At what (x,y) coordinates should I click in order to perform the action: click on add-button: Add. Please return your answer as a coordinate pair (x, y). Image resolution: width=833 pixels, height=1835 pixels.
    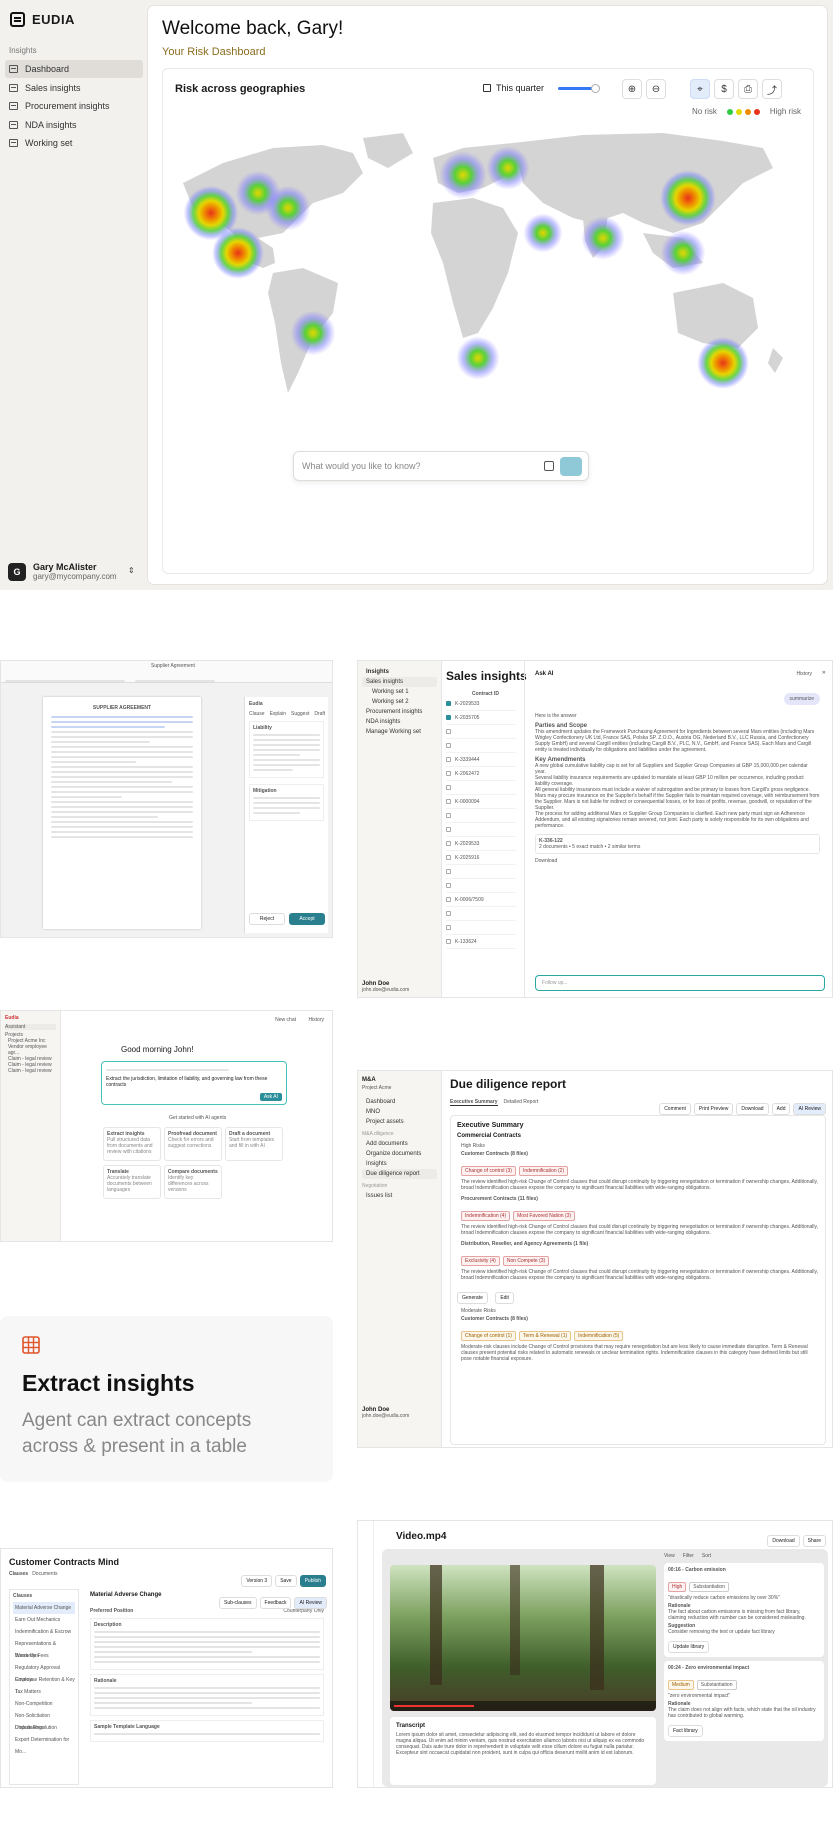
    Looking at the image, I should click on (781, 1109).